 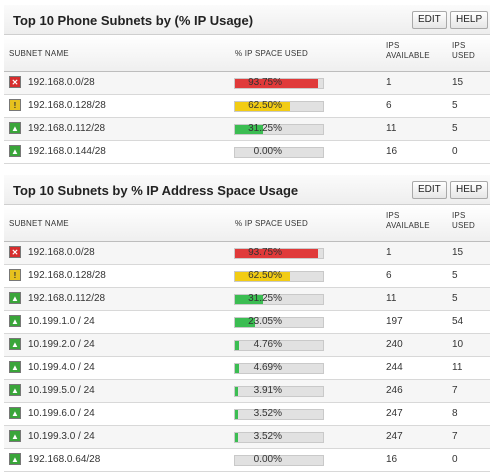 I want to click on table-row: ▲ 192.168.0.64/28 0.00% 16 0, so click(x=247, y=460).